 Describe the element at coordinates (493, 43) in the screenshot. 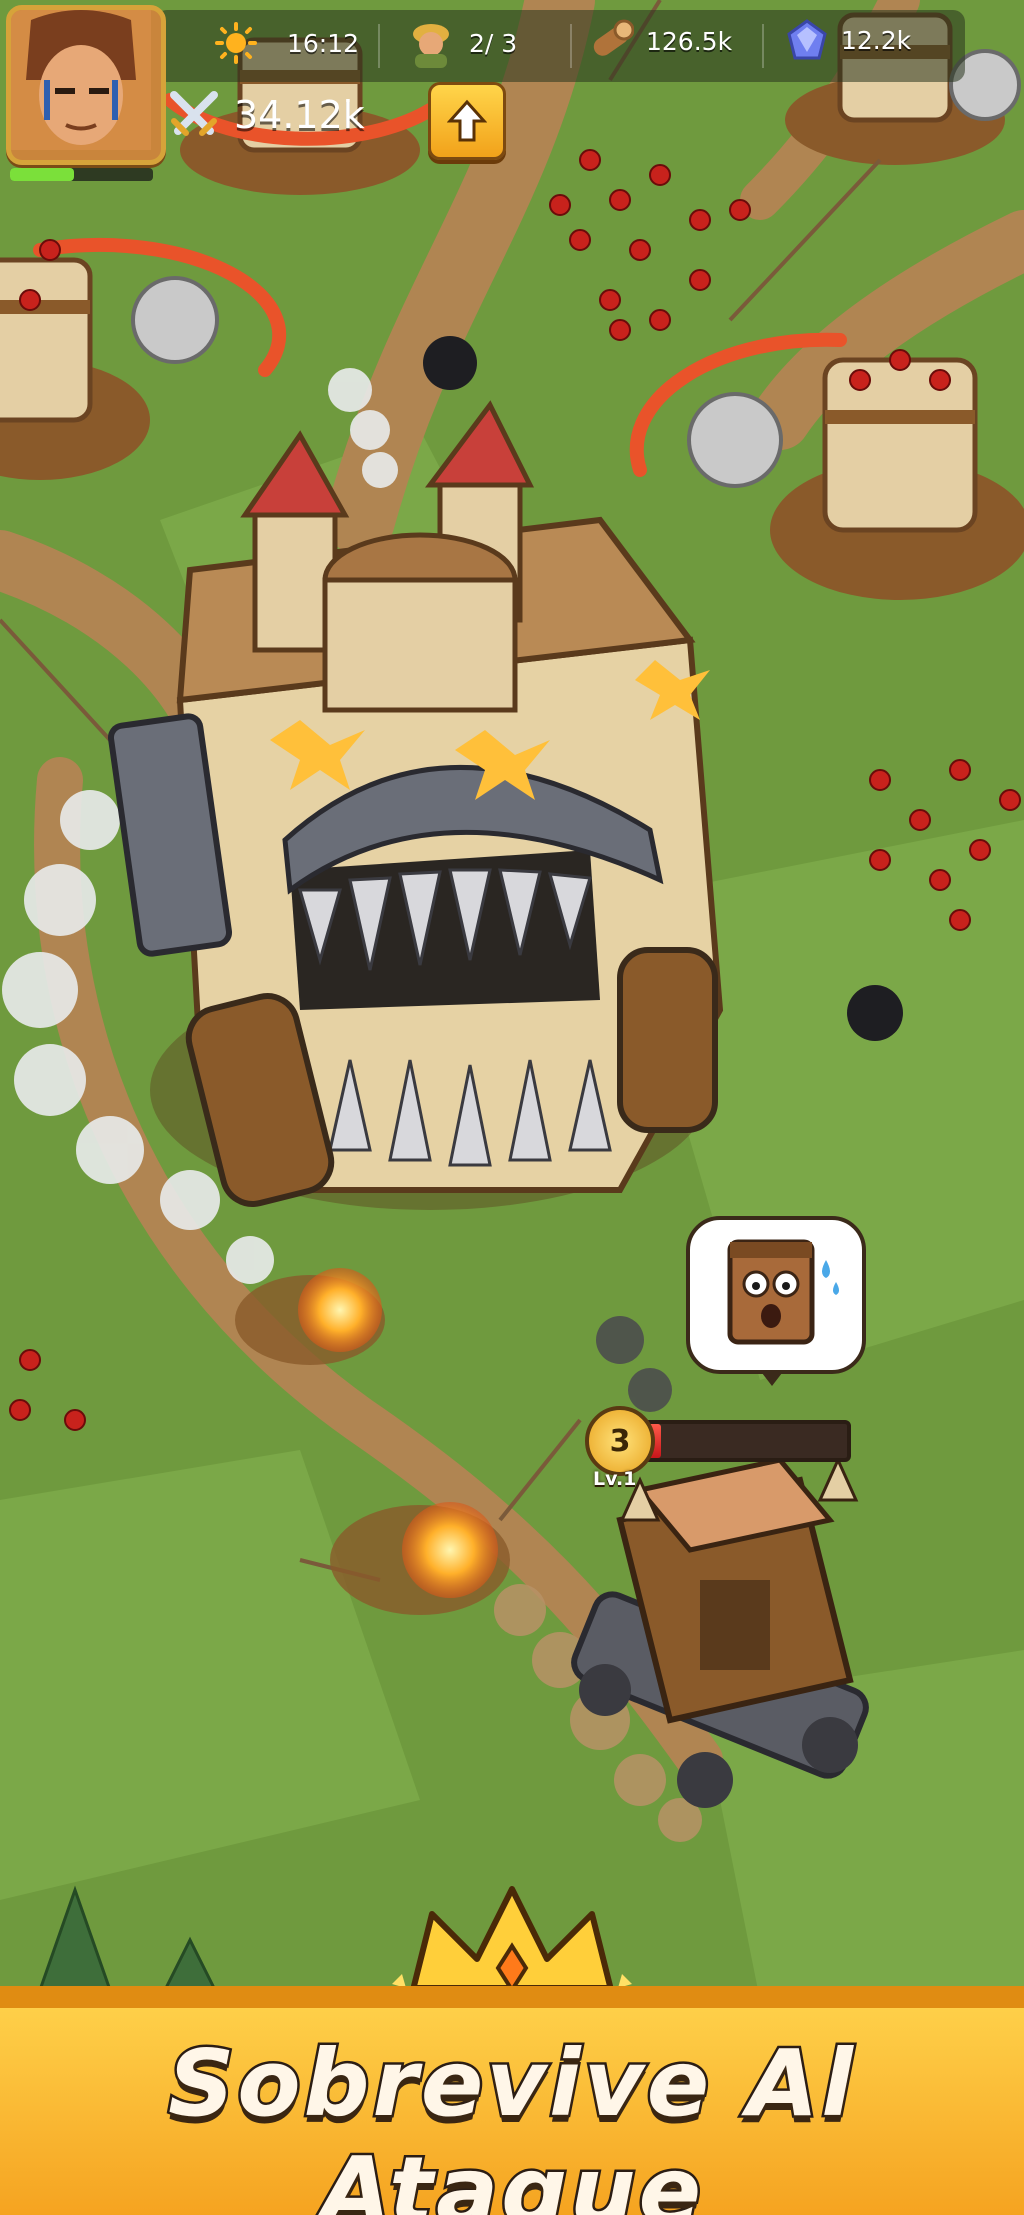

I see `workers-value: 2/ 3` at that location.